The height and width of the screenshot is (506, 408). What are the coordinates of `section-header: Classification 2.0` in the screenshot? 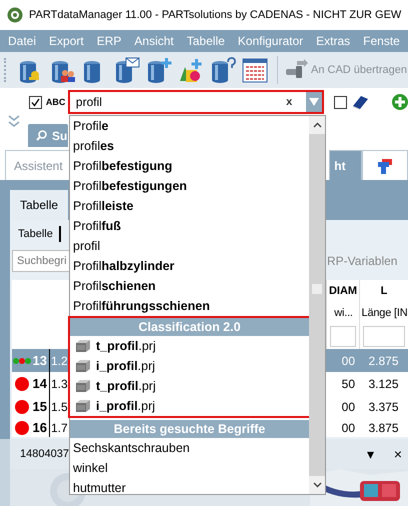 It's located at (189, 327).